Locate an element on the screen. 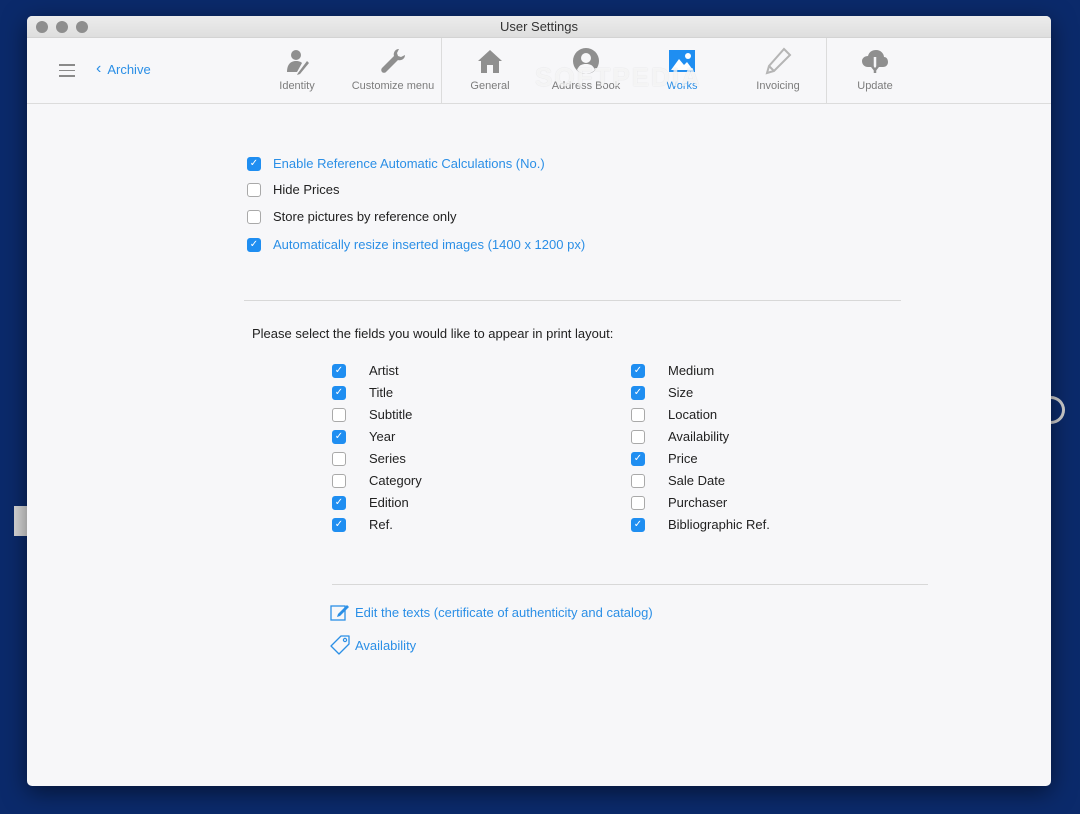  field-series: Series is located at coordinates (369, 458).